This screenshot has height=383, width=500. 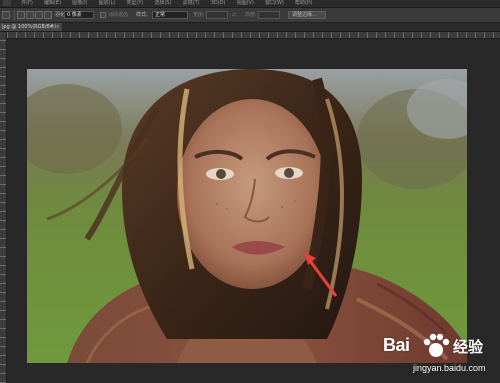 What do you see at coordinates (245, 3) in the screenshot?
I see `menu-view: 视图(V)` at bounding box center [245, 3].